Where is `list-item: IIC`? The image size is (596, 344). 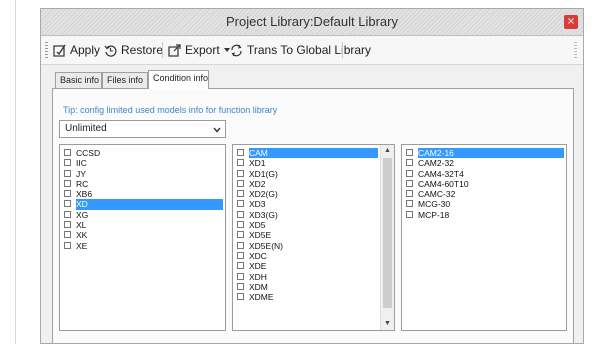
list-item: IIC is located at coordinates (142, 163).